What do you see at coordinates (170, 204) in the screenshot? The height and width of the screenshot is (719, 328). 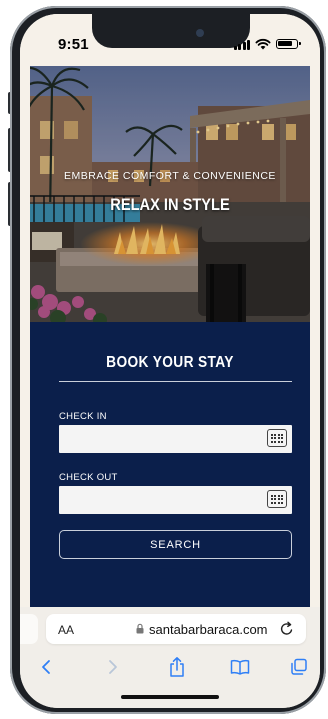 I see `hero-title: RELAX IN STYLE` at bounding box center [170, 204].